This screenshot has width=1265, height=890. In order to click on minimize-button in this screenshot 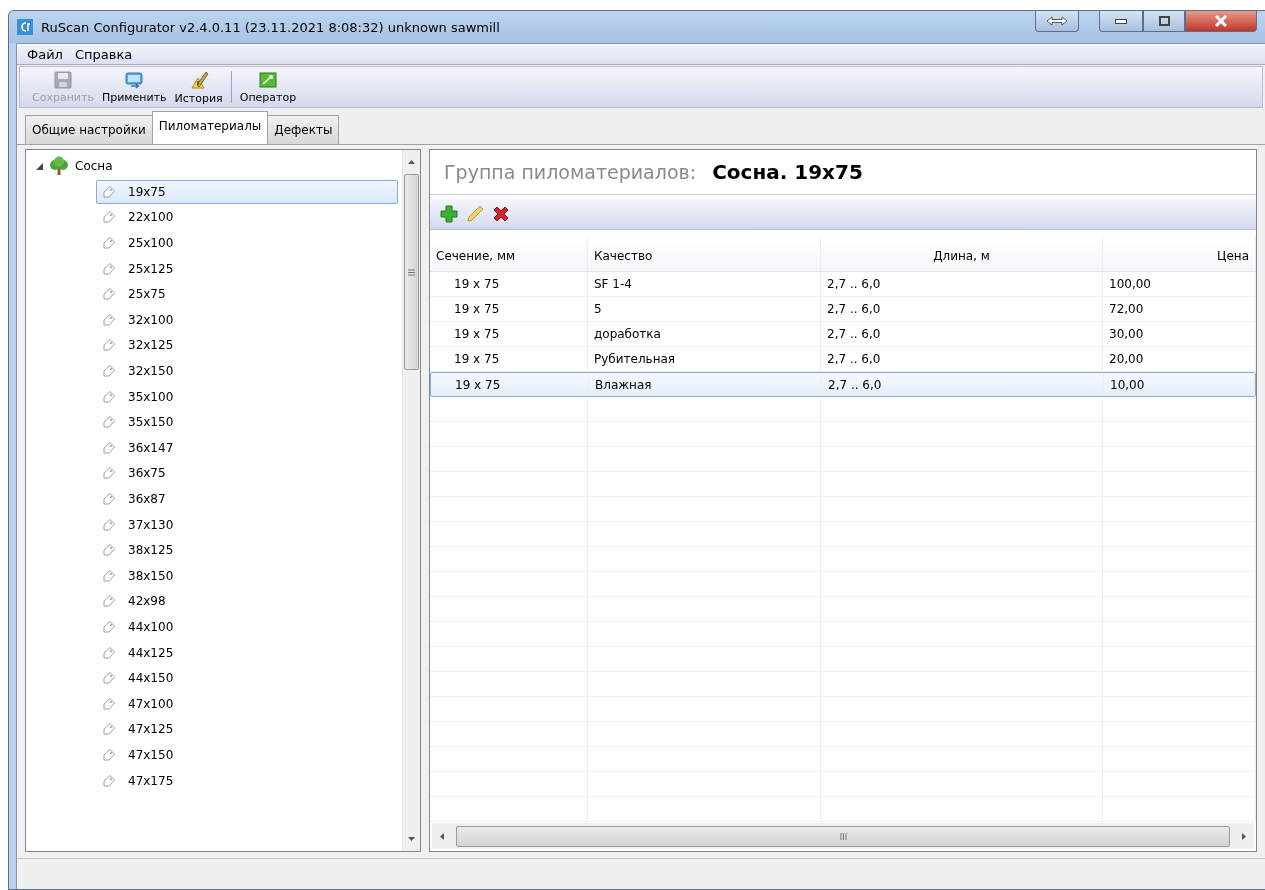, I will do `click(1121, 21)`.